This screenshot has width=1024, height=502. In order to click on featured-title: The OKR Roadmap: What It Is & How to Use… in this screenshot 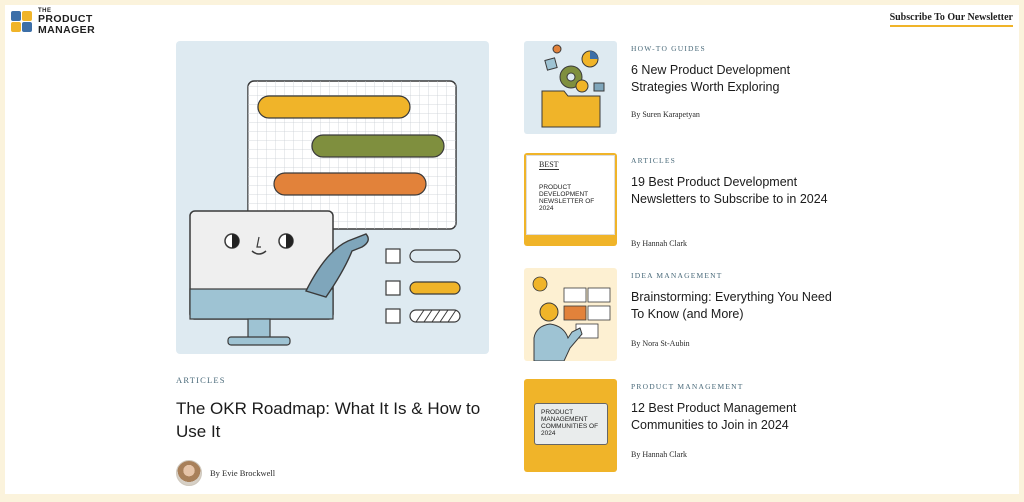, I will do `click(331, 420)`.